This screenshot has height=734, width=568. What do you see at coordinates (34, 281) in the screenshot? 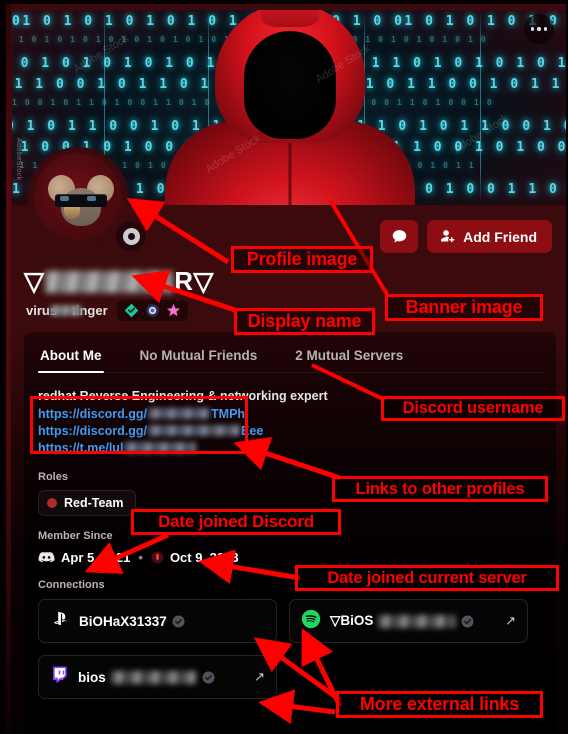
I see `display-name-prefix: ▽` at bounding box center [34, 281].